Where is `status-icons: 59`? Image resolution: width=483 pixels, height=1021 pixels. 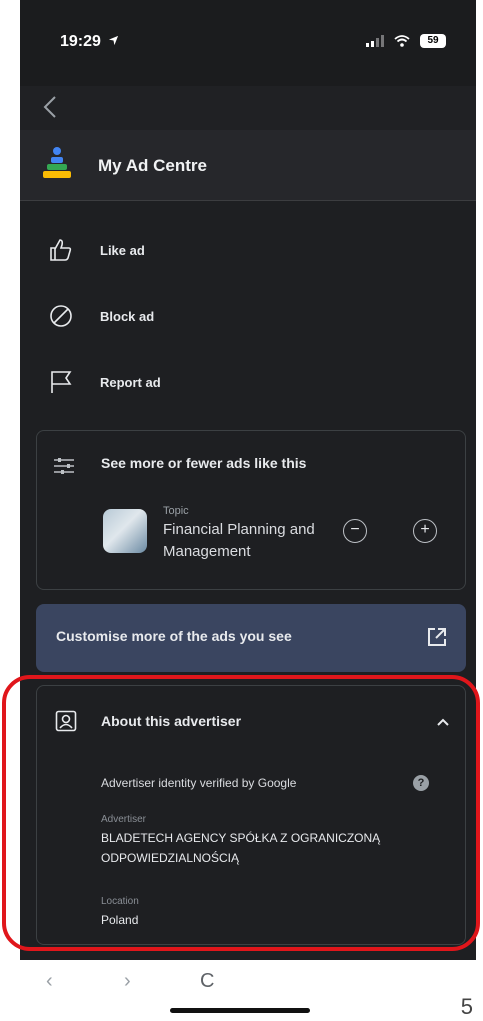
status-icons: 59 is located at coordinates (406, 41).